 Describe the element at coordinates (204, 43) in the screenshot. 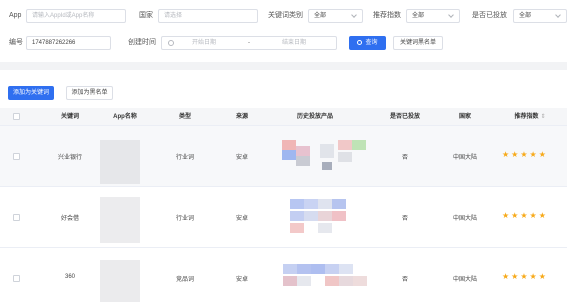

I see `date-start-input: 开始日期` at that location.